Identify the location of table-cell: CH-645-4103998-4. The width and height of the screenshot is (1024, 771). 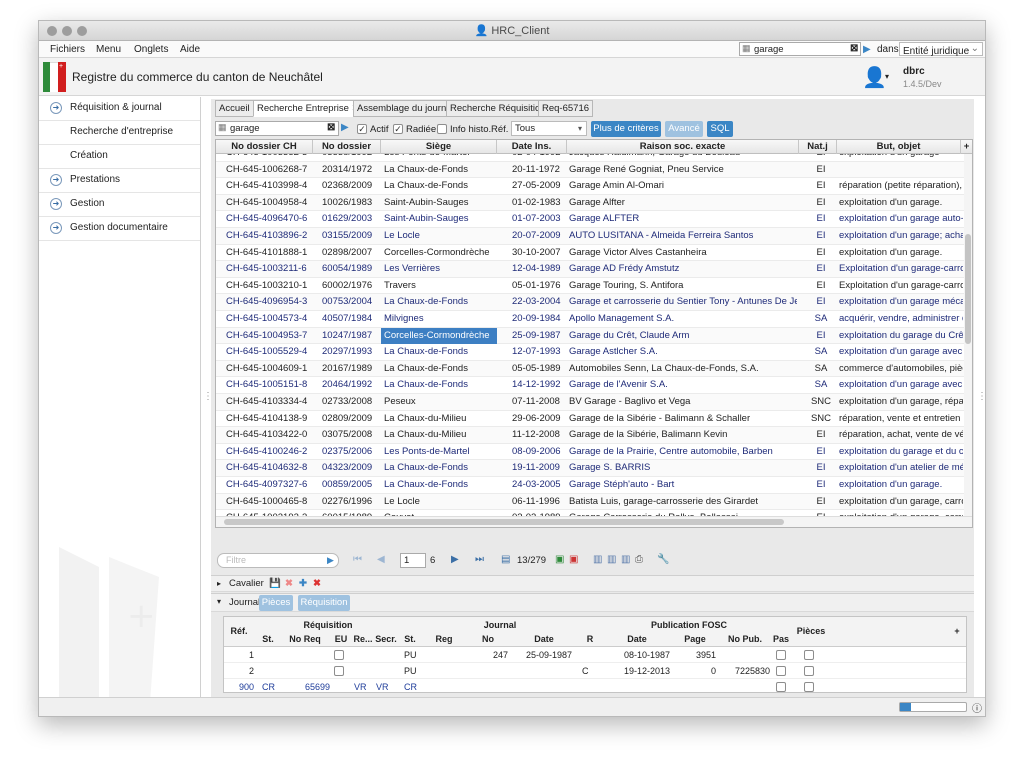
(272, 186).